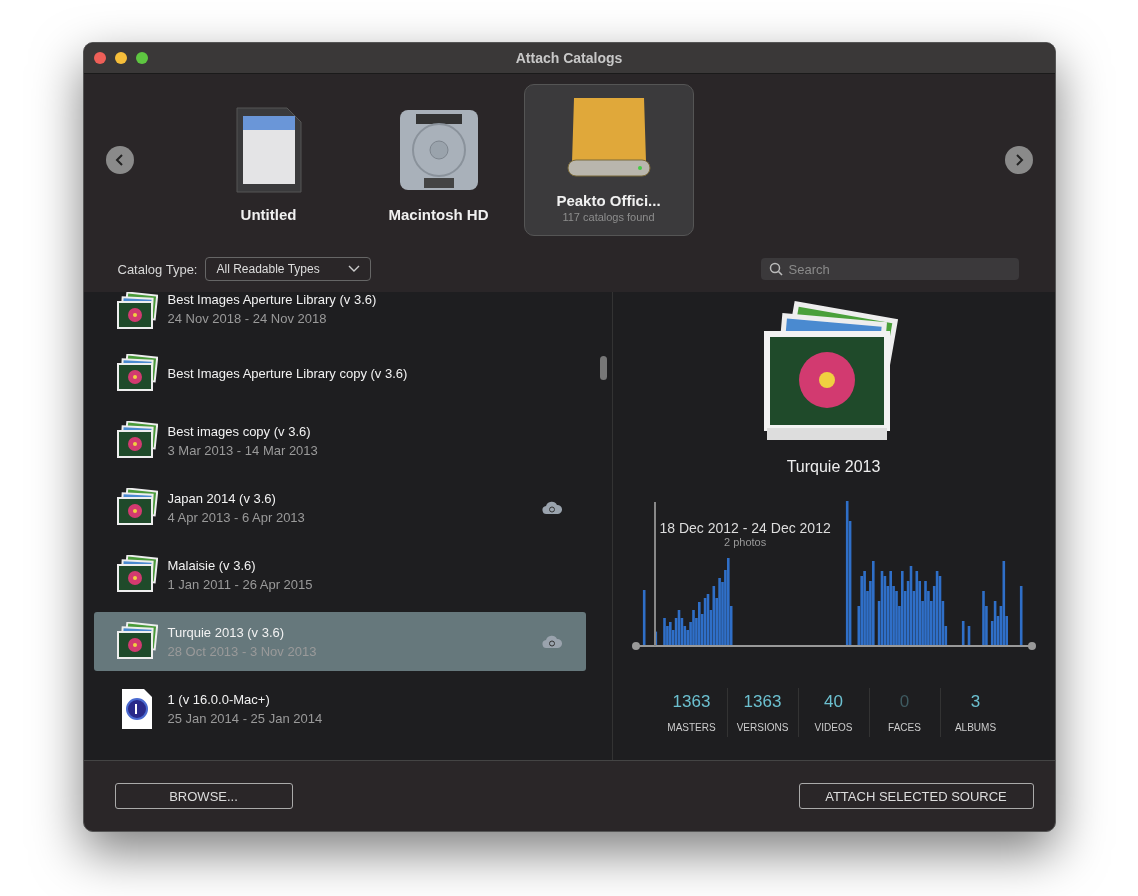 This screenshot has width=1138, height=896. I want to click on catalog-name: Turquie 2013 (v 3.6), so click(226, 632).